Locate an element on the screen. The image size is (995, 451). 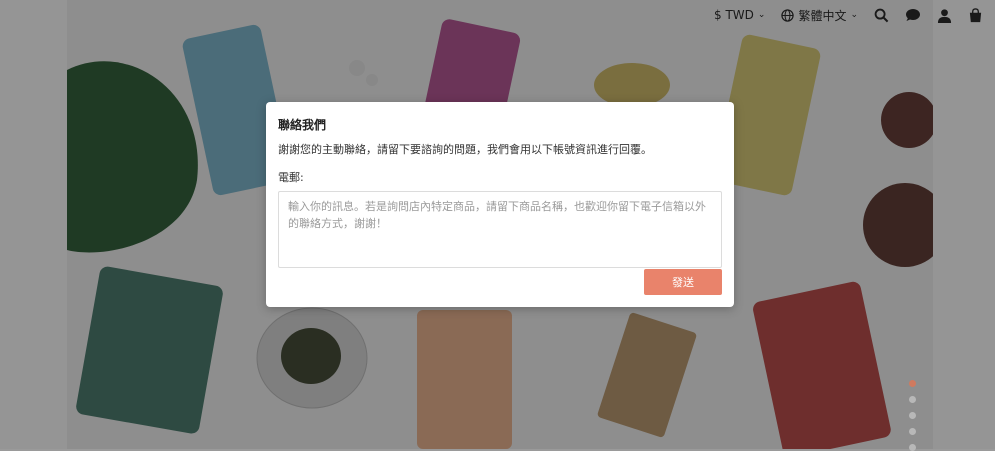
carousel-dots is located at coordinates (912, 415).